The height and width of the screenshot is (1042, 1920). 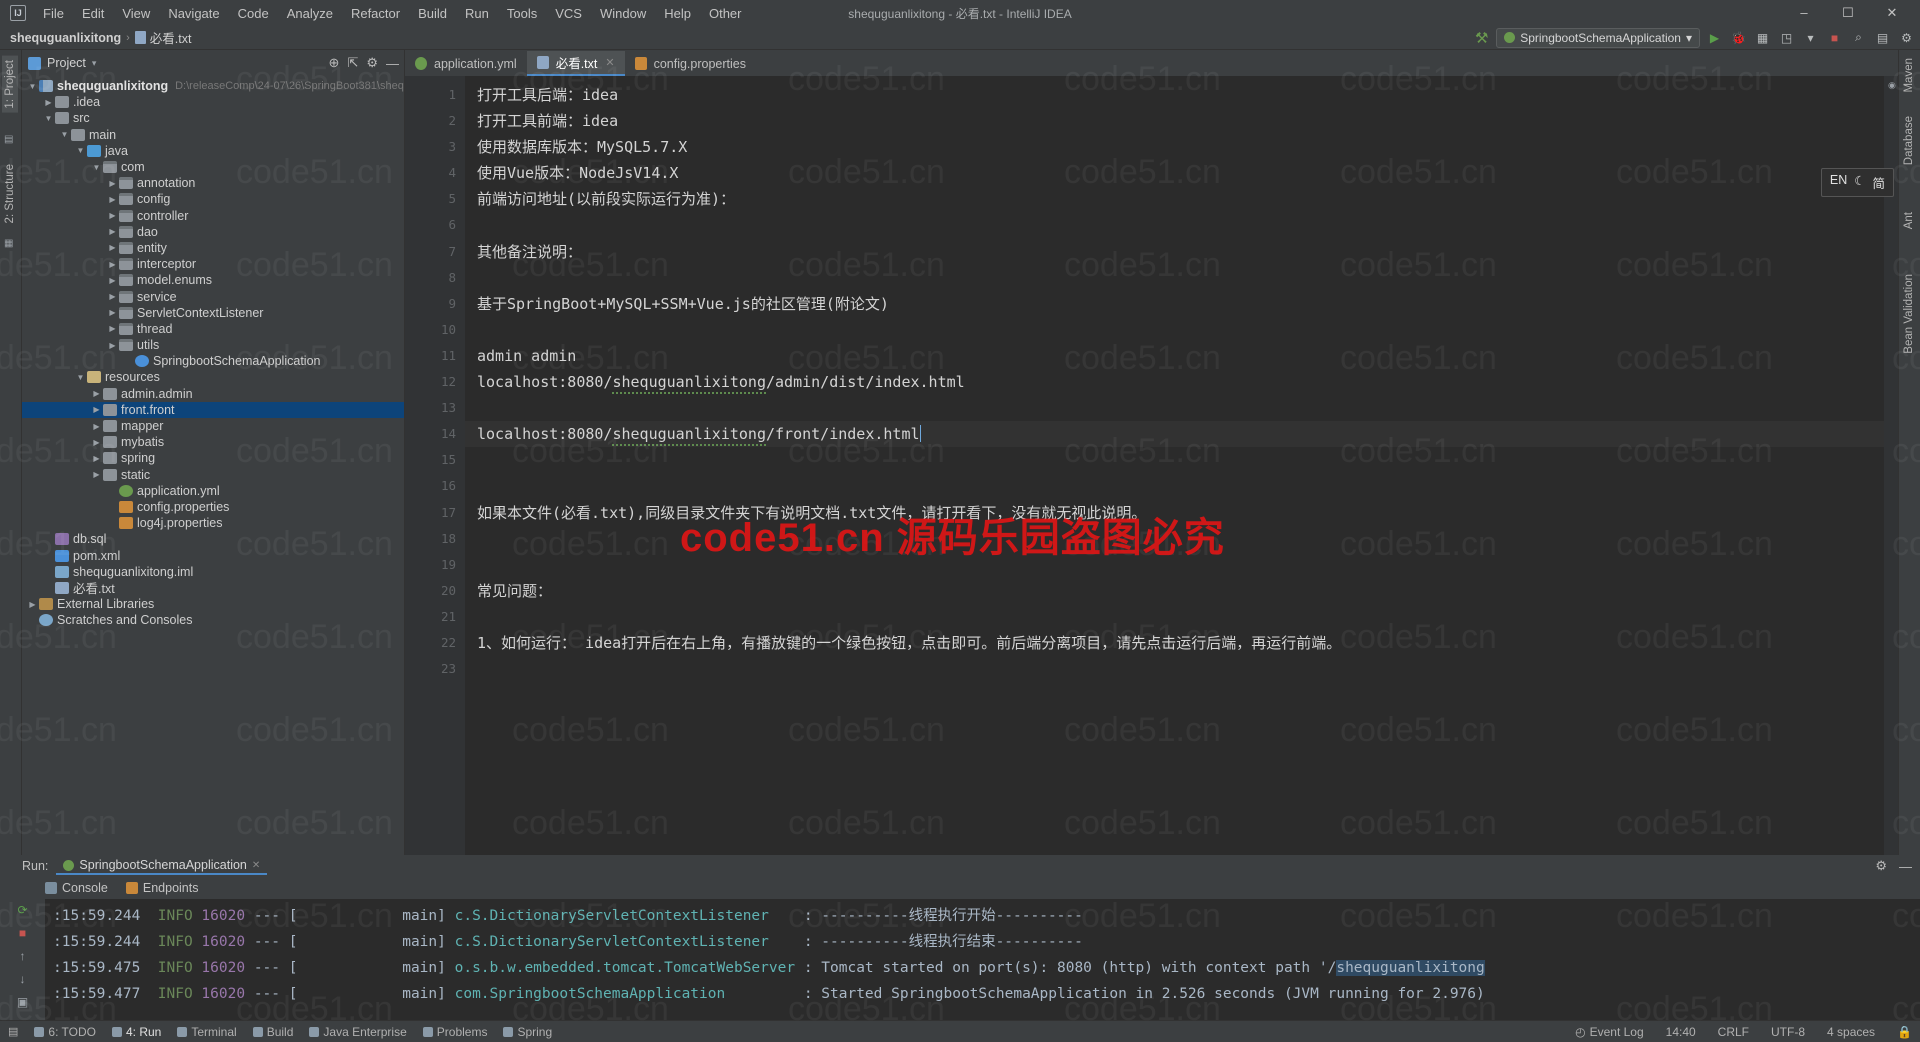 I want to click on tree-node: ▶ spring, so click(x=213, y=458).